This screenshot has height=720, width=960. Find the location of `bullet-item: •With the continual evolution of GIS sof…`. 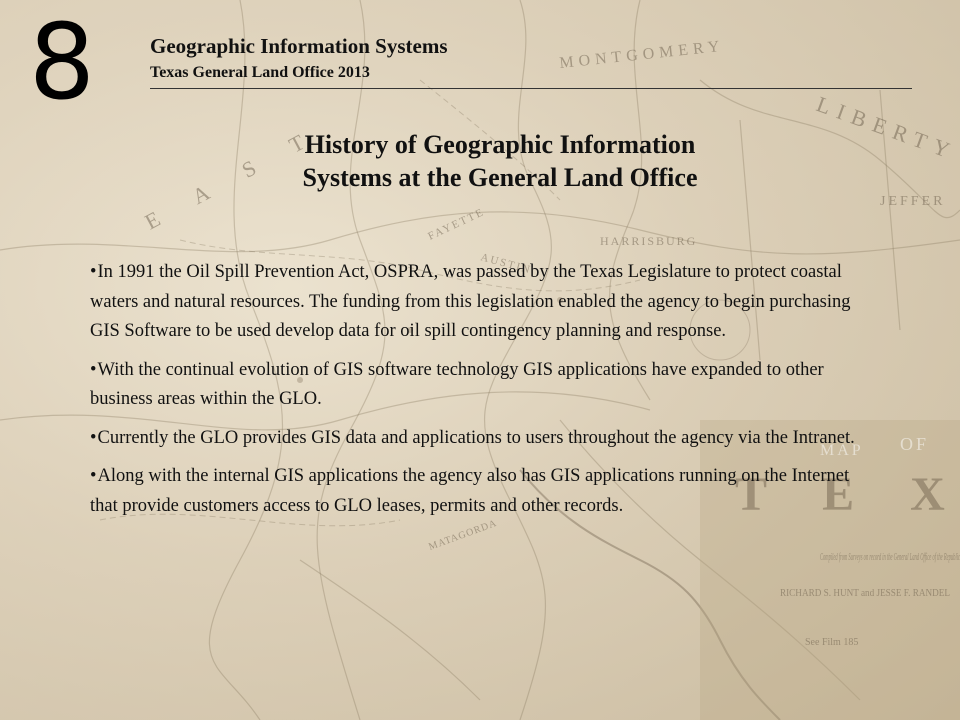

bullet-item: •With the continual evolution of GIS sof… is located at coordinates (485, 385).